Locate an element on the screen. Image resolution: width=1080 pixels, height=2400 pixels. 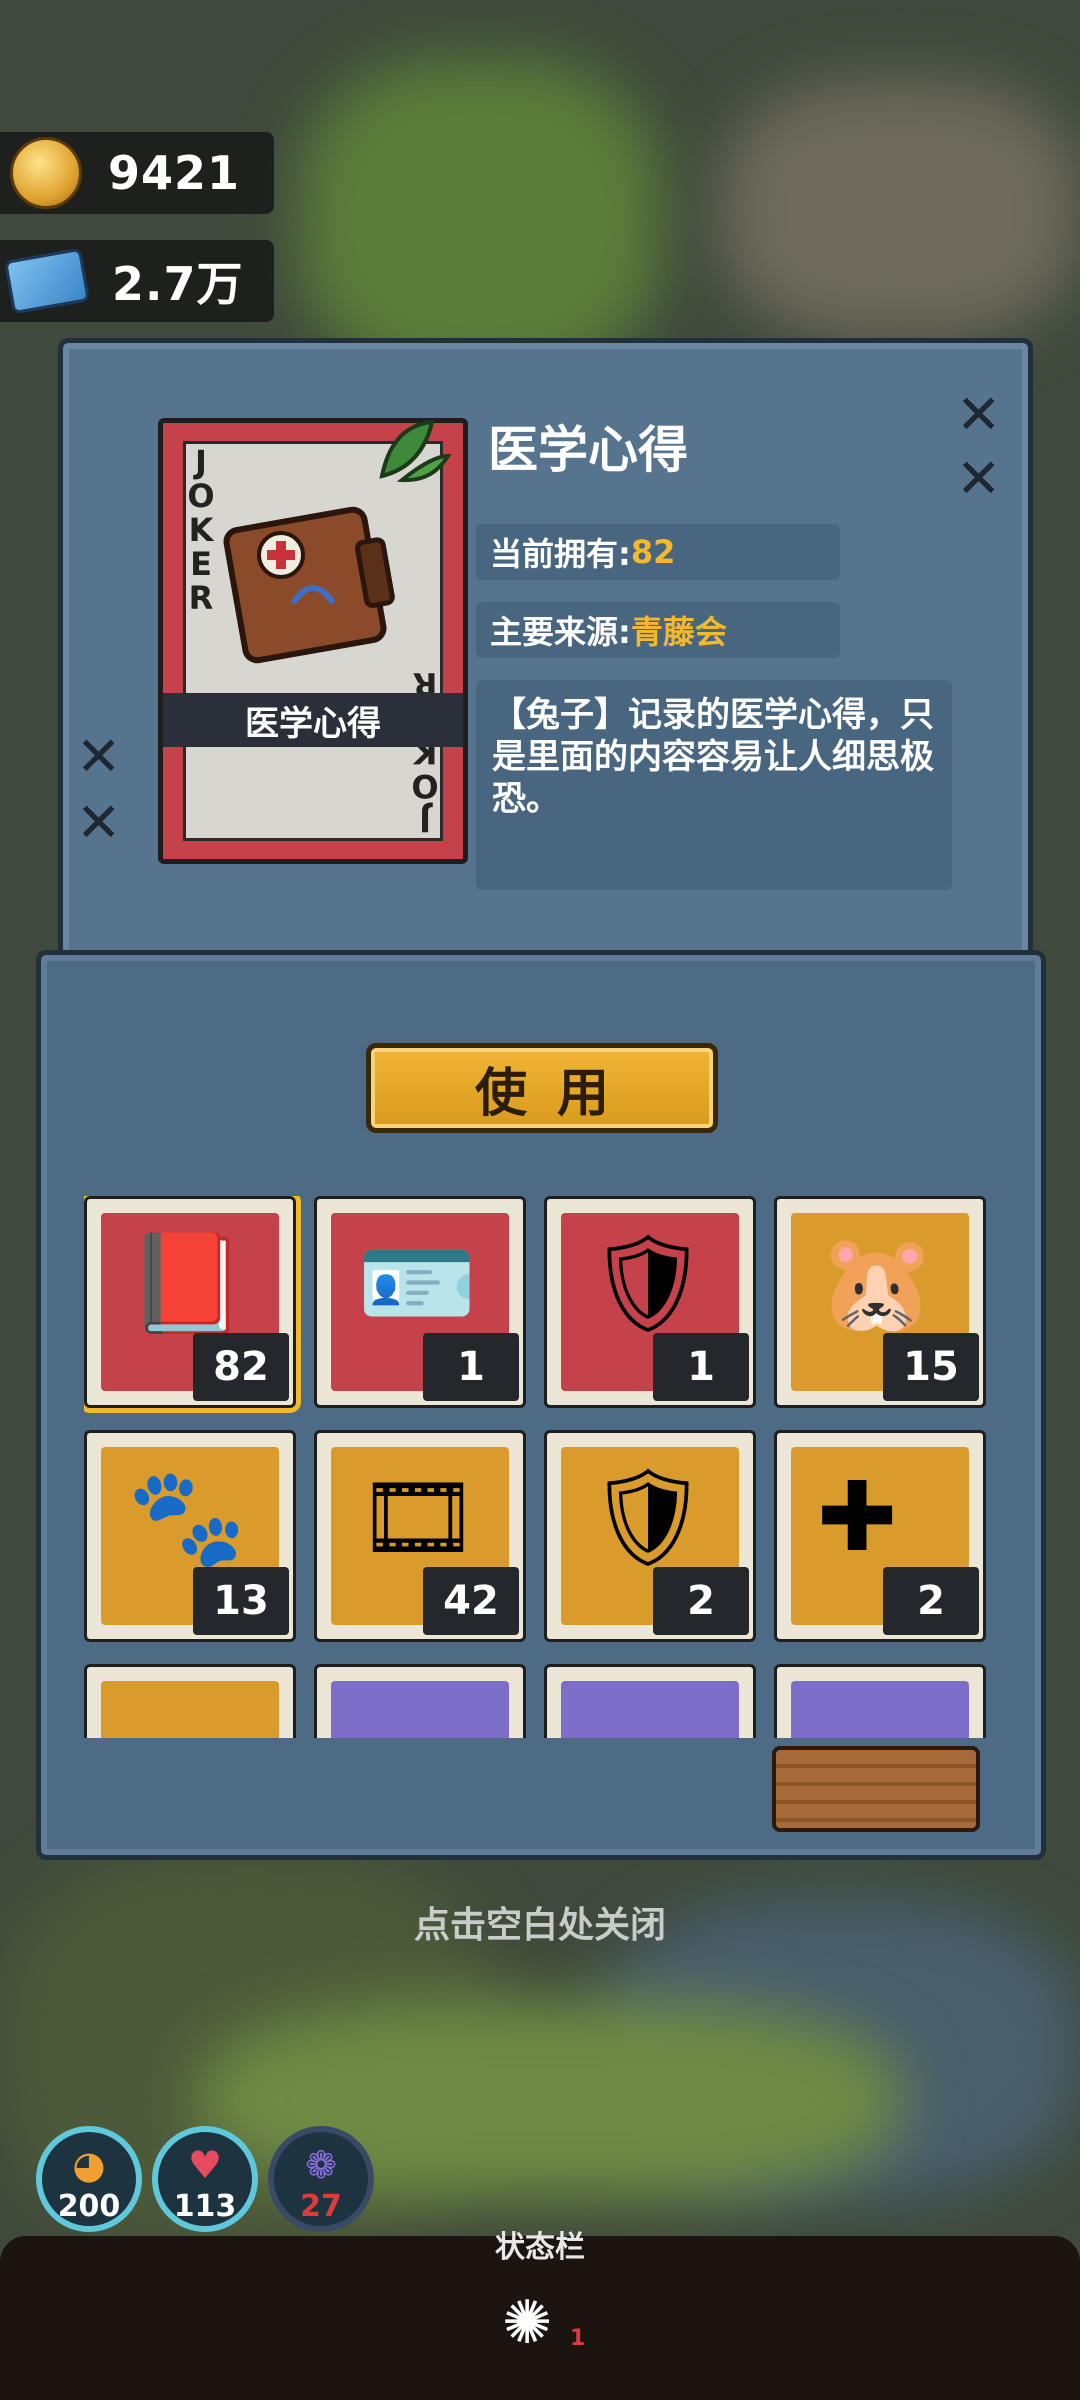
brain-icon: ❁ is located at coordinates (321, 2165).